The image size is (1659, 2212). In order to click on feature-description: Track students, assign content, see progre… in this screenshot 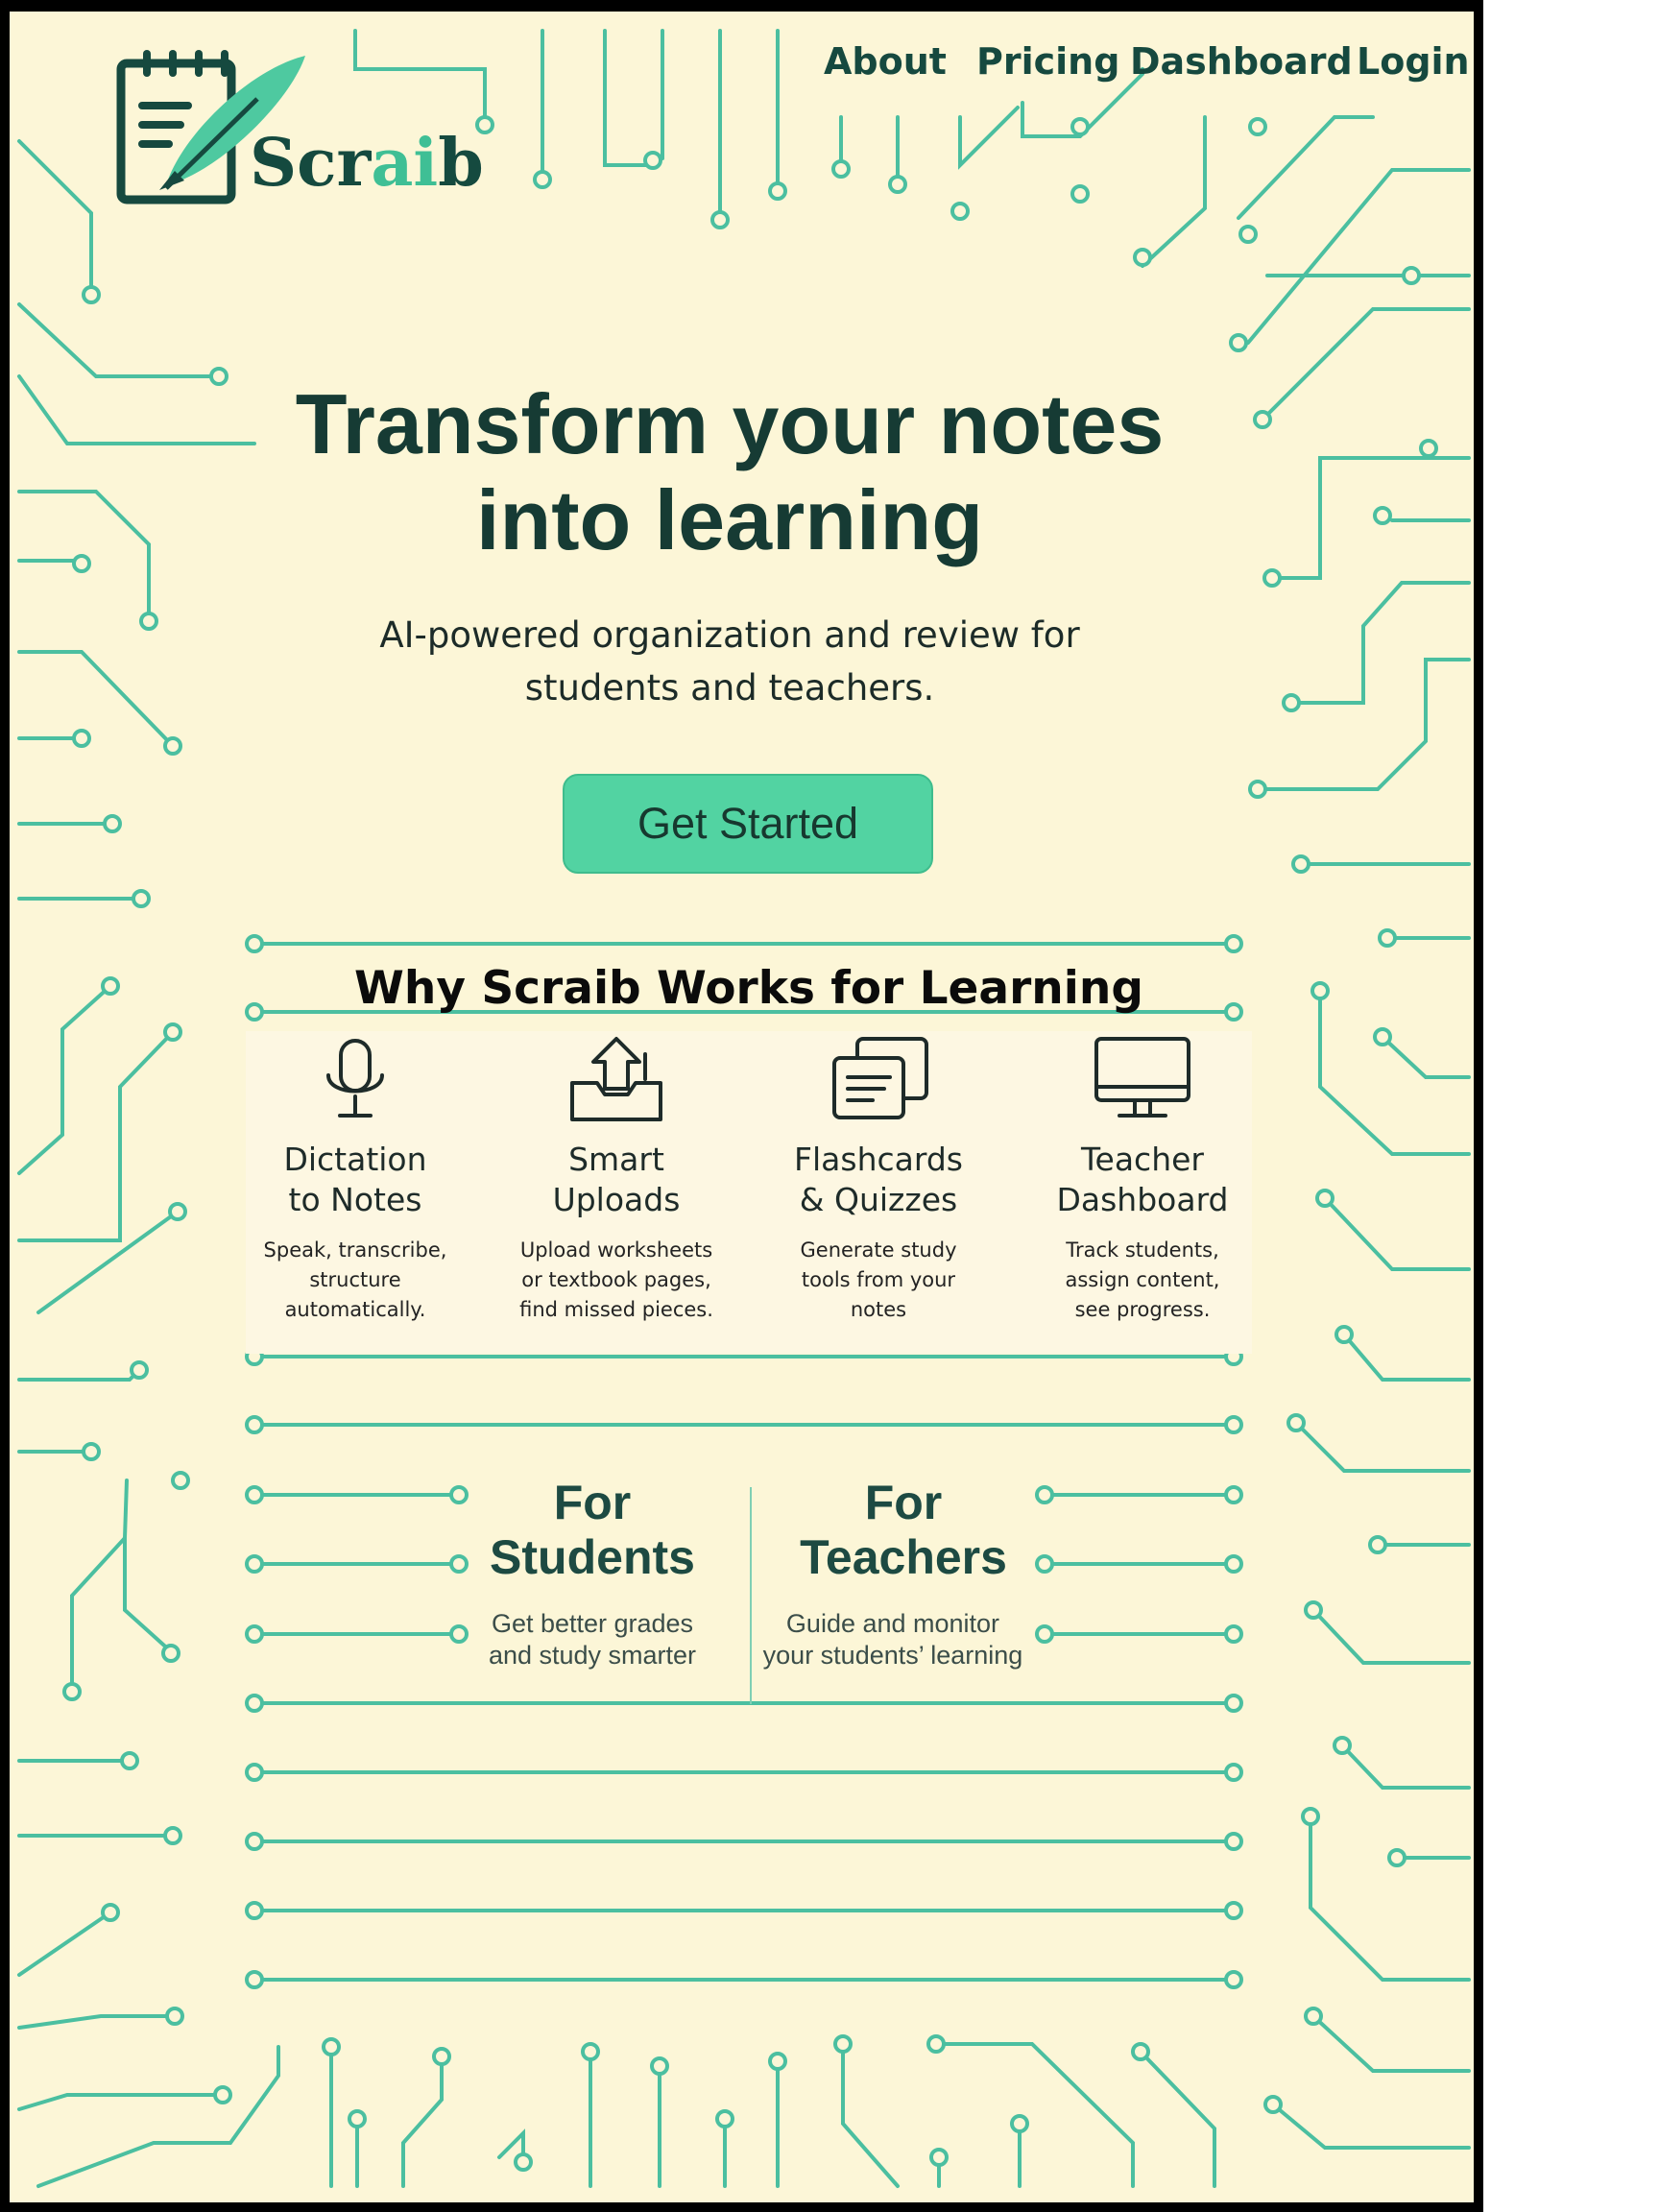, I will do `click(1142, 1280)`.